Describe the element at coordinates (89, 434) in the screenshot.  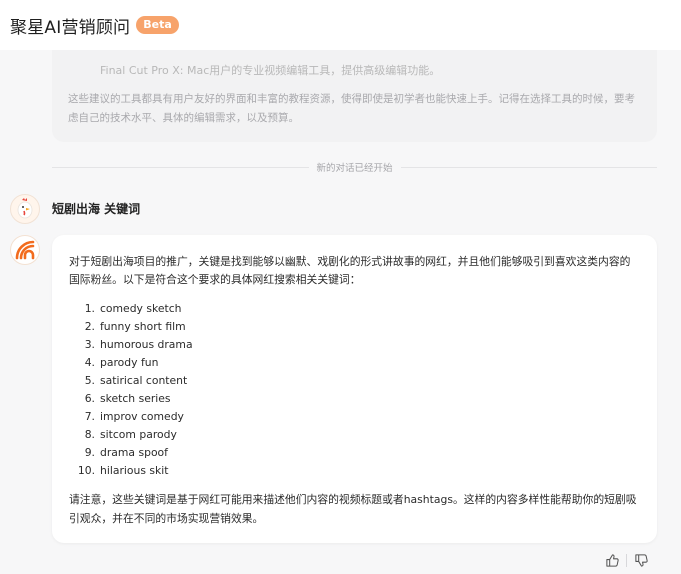
I see `keyword-number: 8.` at that location.